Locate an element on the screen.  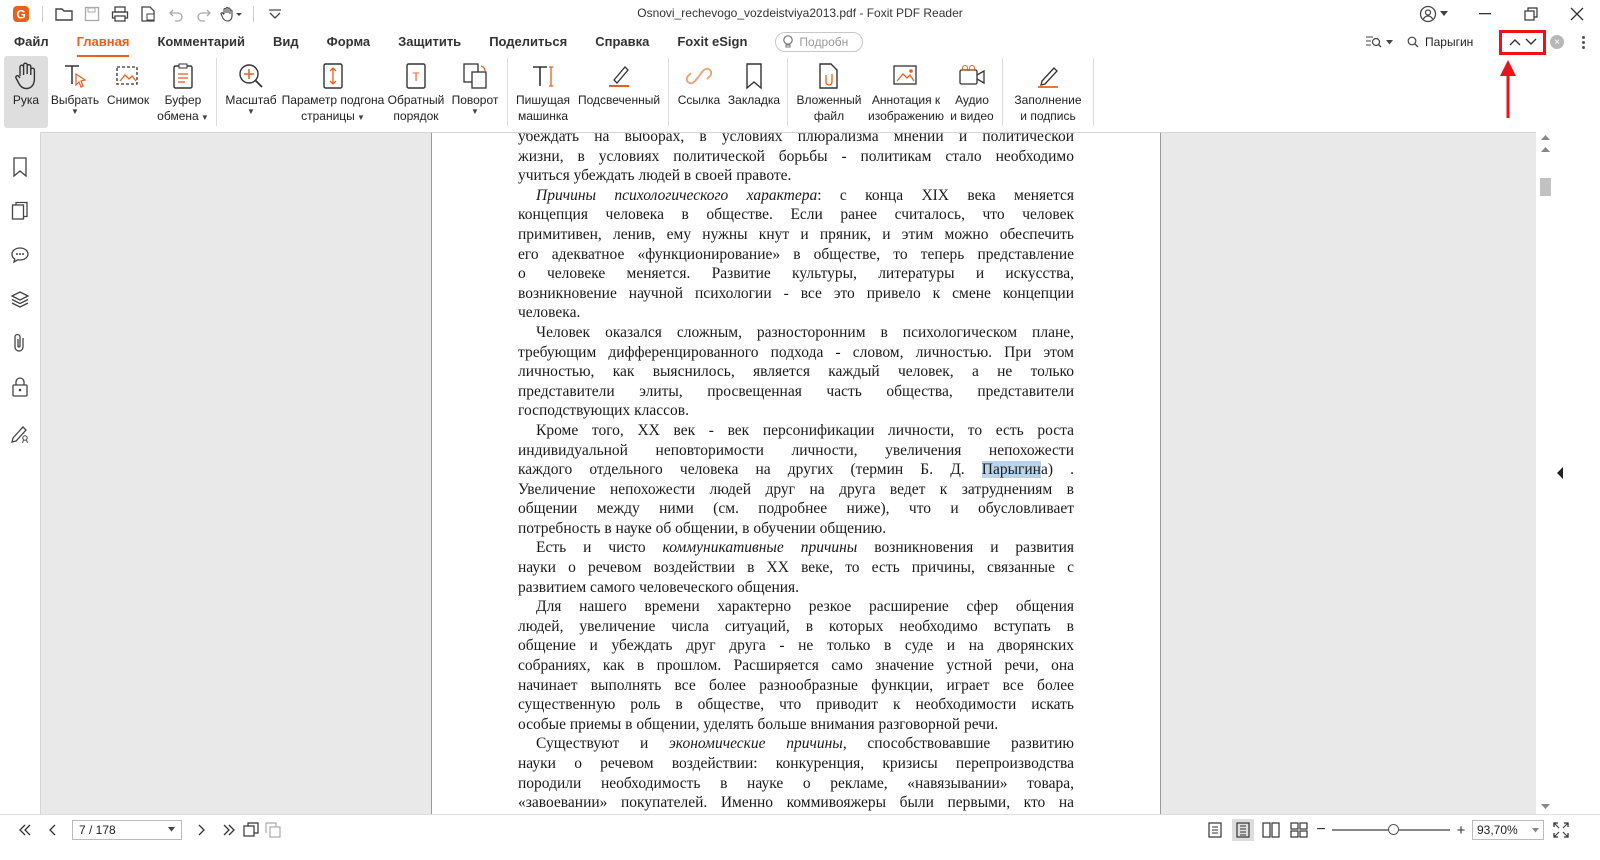
tell-me-box: Подробн is located at coordinates (819, 42).